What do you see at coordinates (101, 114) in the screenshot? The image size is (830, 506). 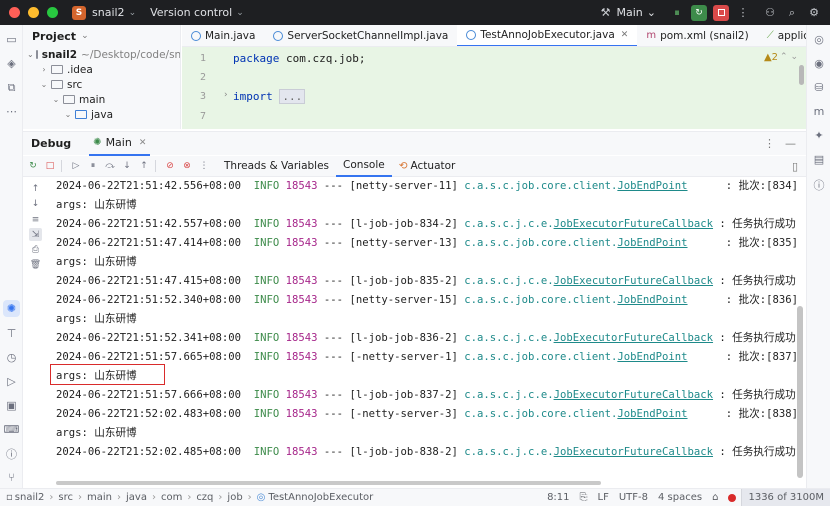 I see `tree-item-java: ⌄ java` at bounding box center [101, 114].